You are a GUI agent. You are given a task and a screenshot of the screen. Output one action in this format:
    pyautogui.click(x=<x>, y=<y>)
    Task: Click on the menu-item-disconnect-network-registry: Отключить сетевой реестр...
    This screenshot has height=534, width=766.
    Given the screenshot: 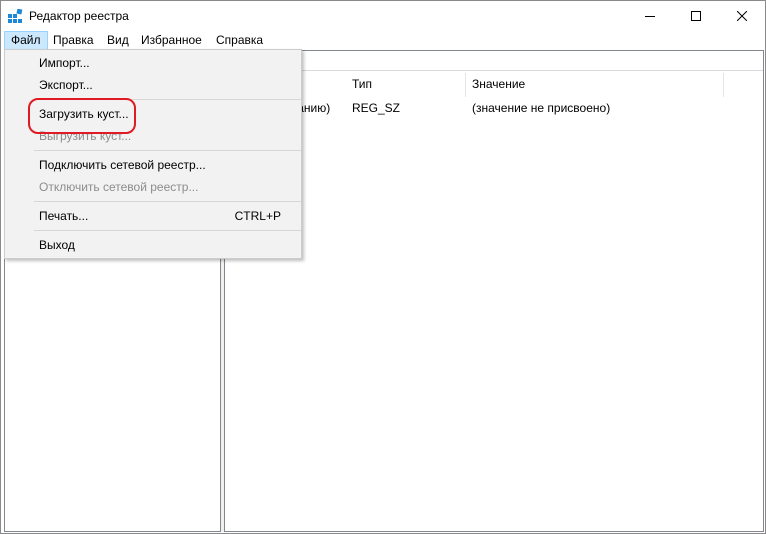 What is the action you would take?
    pyautogui.click(x=153, y=187)
    